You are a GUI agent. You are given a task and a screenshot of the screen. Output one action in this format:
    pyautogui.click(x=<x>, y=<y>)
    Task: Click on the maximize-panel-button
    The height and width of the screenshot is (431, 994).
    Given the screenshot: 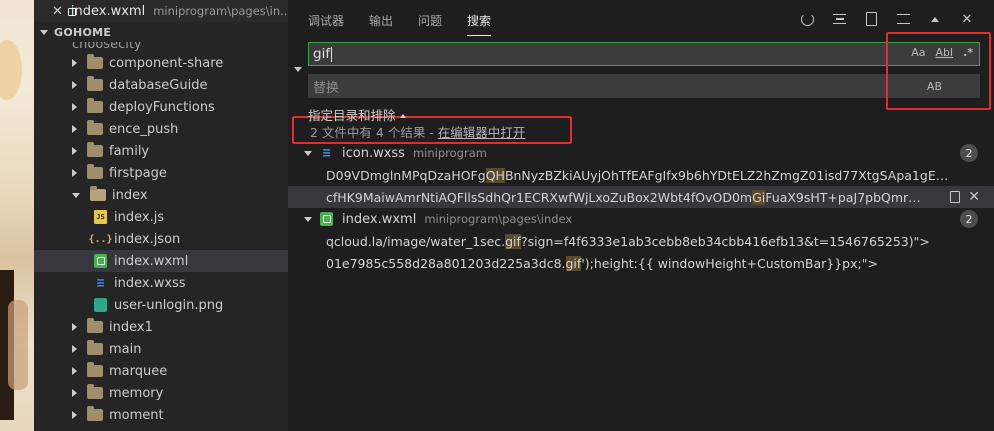 What is the action you would take?
    pyautogui.click(x=935, y=19)
    